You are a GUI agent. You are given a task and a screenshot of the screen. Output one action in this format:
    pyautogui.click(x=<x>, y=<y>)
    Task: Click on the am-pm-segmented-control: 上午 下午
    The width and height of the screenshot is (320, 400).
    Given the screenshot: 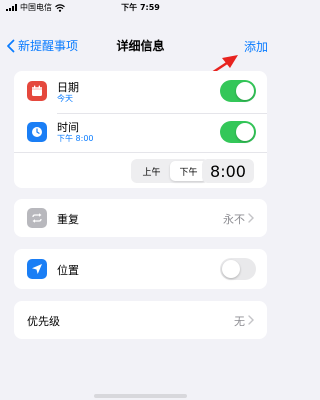 What is the action you would take?
    pyautogui.click(x=170, y=171)
    